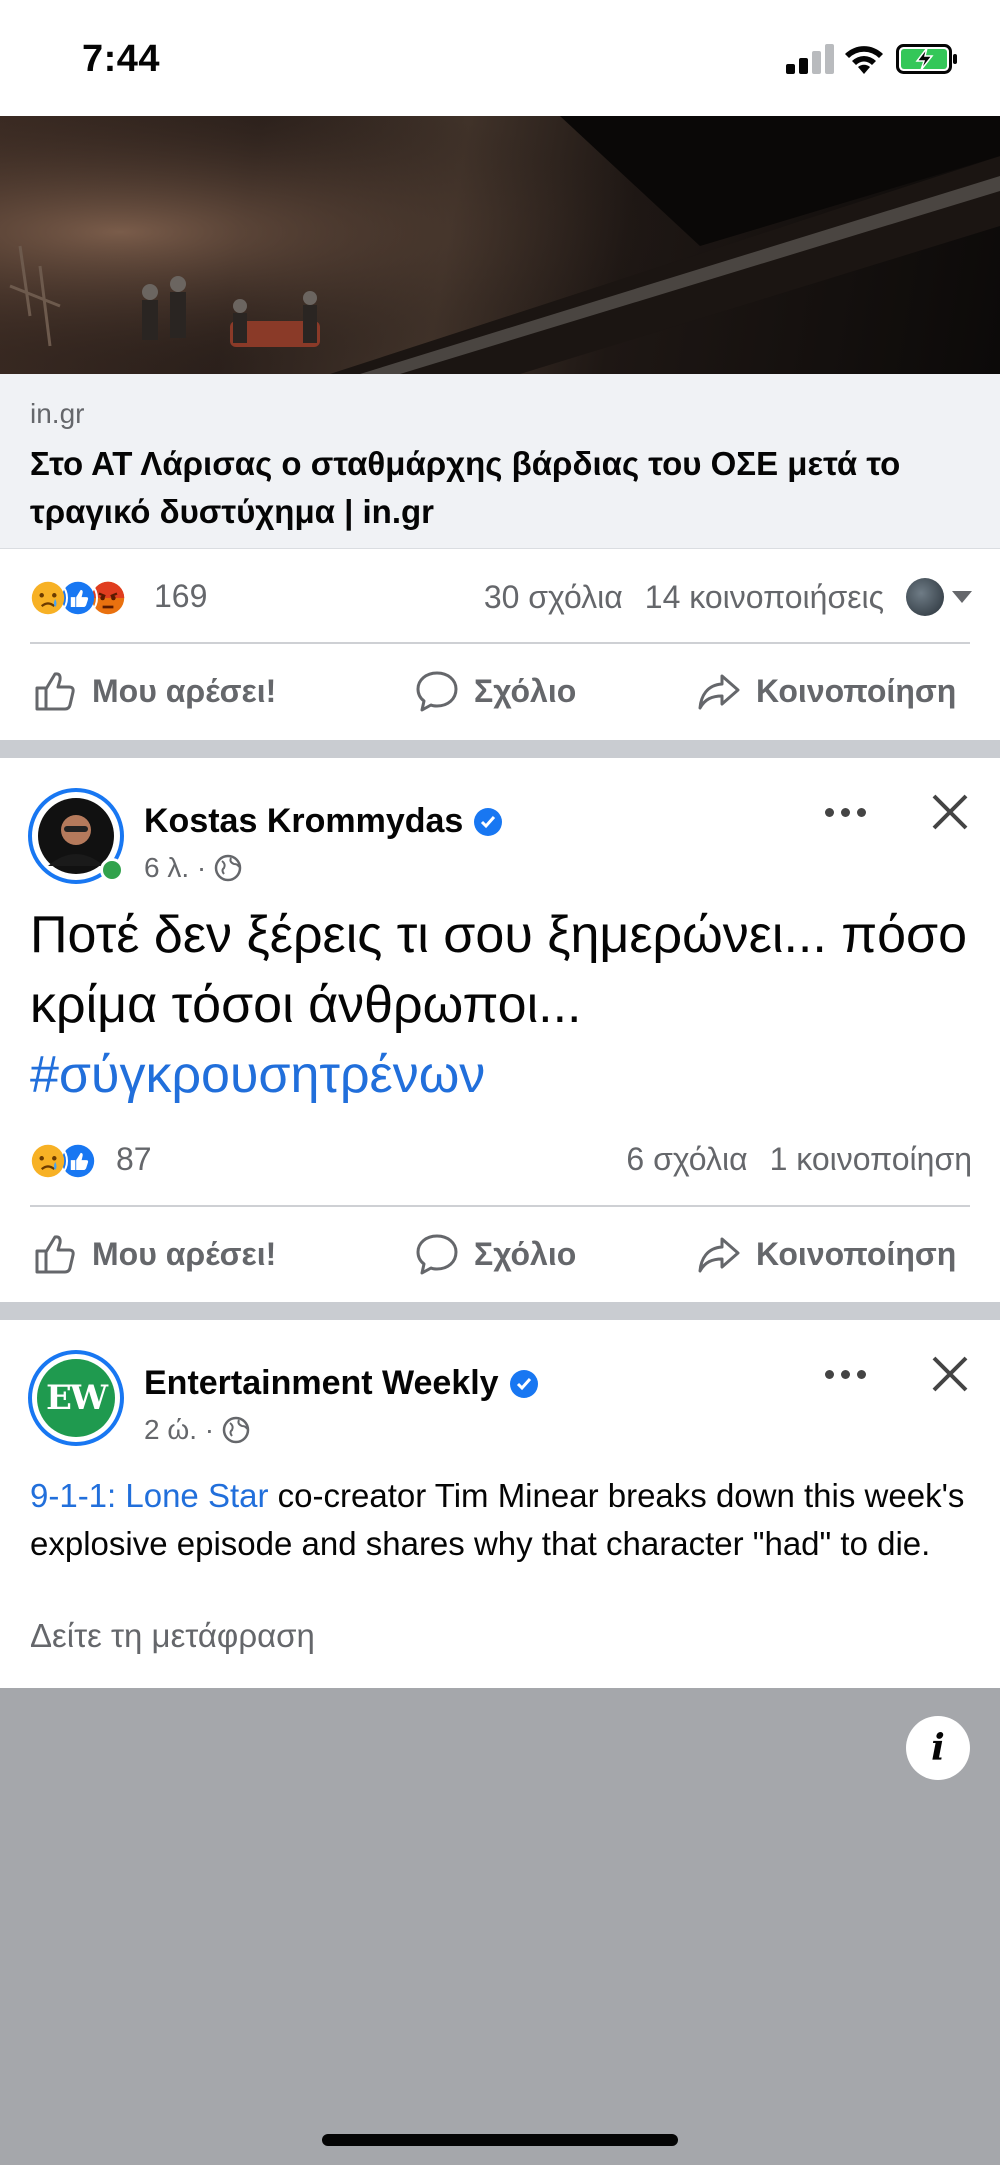 The width and height of the screenshot is (1000, 2165). I want to click on author-avatar: EW, so click(76, 1398).